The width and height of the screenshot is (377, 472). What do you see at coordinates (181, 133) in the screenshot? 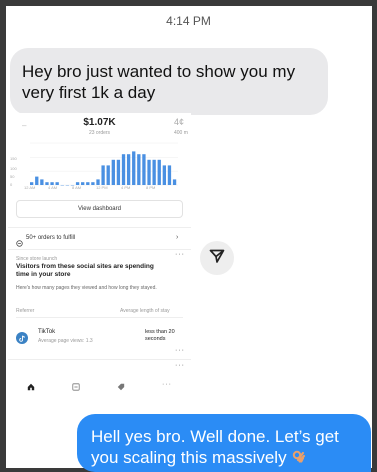
I see `next-stat-sub: 400 m` at bounding box center [181, 133].